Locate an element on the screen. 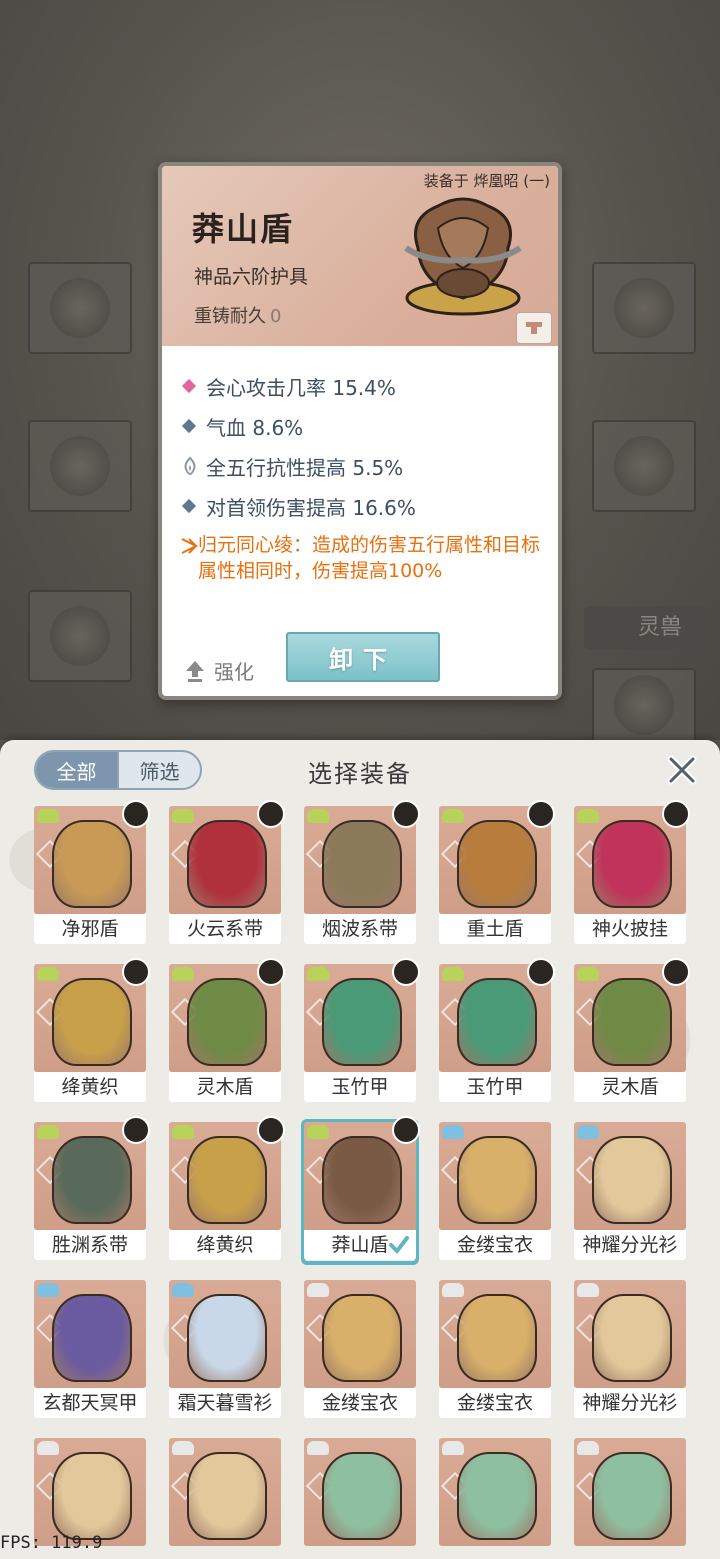 Image resolution: width=720 pixels, height=1559 pixels. stat-text: 对首领伤害提高 16.6% is located at coordinates (311, 507).